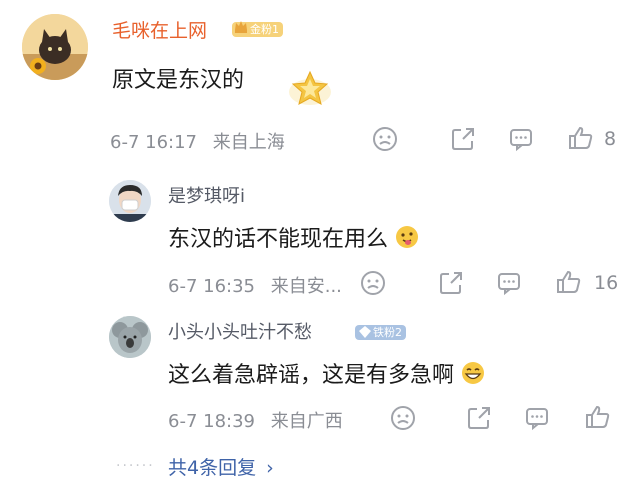 Image resolution: width=639 pixels, height=501 pixels. Describe the element at coordinates (365, 332) in the screenshot. I see `diamond-icon` at that location.